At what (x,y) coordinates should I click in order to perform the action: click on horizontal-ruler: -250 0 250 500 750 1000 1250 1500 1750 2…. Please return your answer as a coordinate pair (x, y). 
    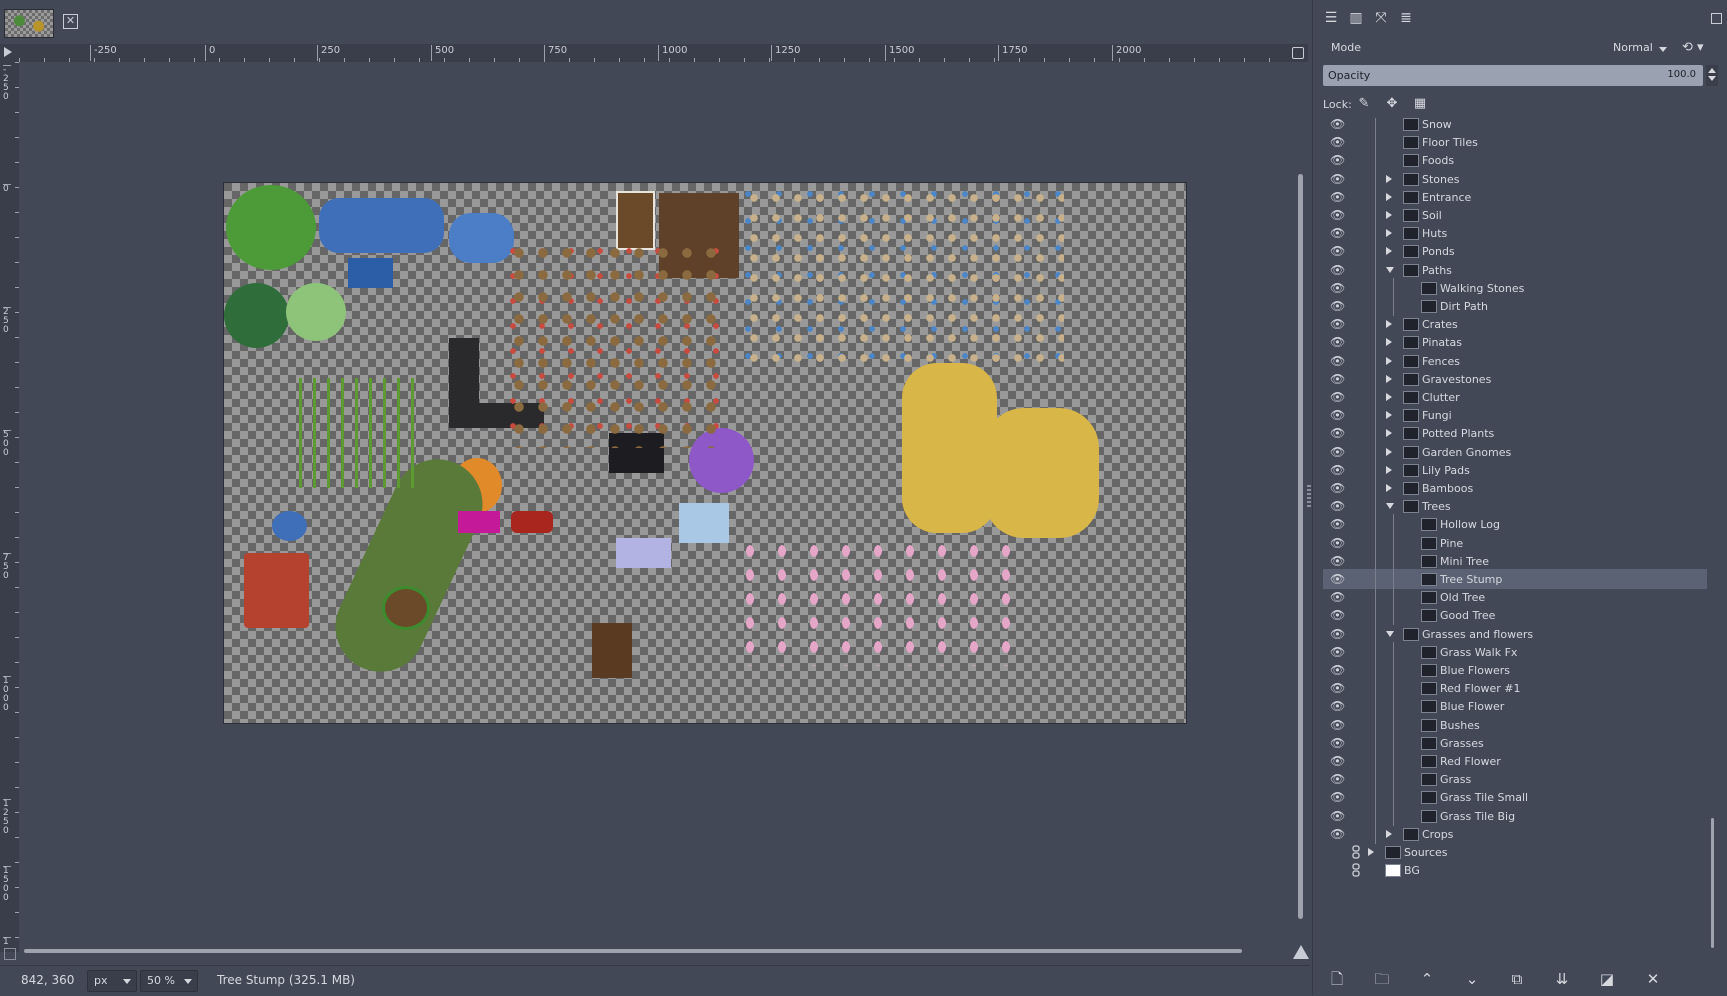
    Looking at the image, I should click on (657, 53).